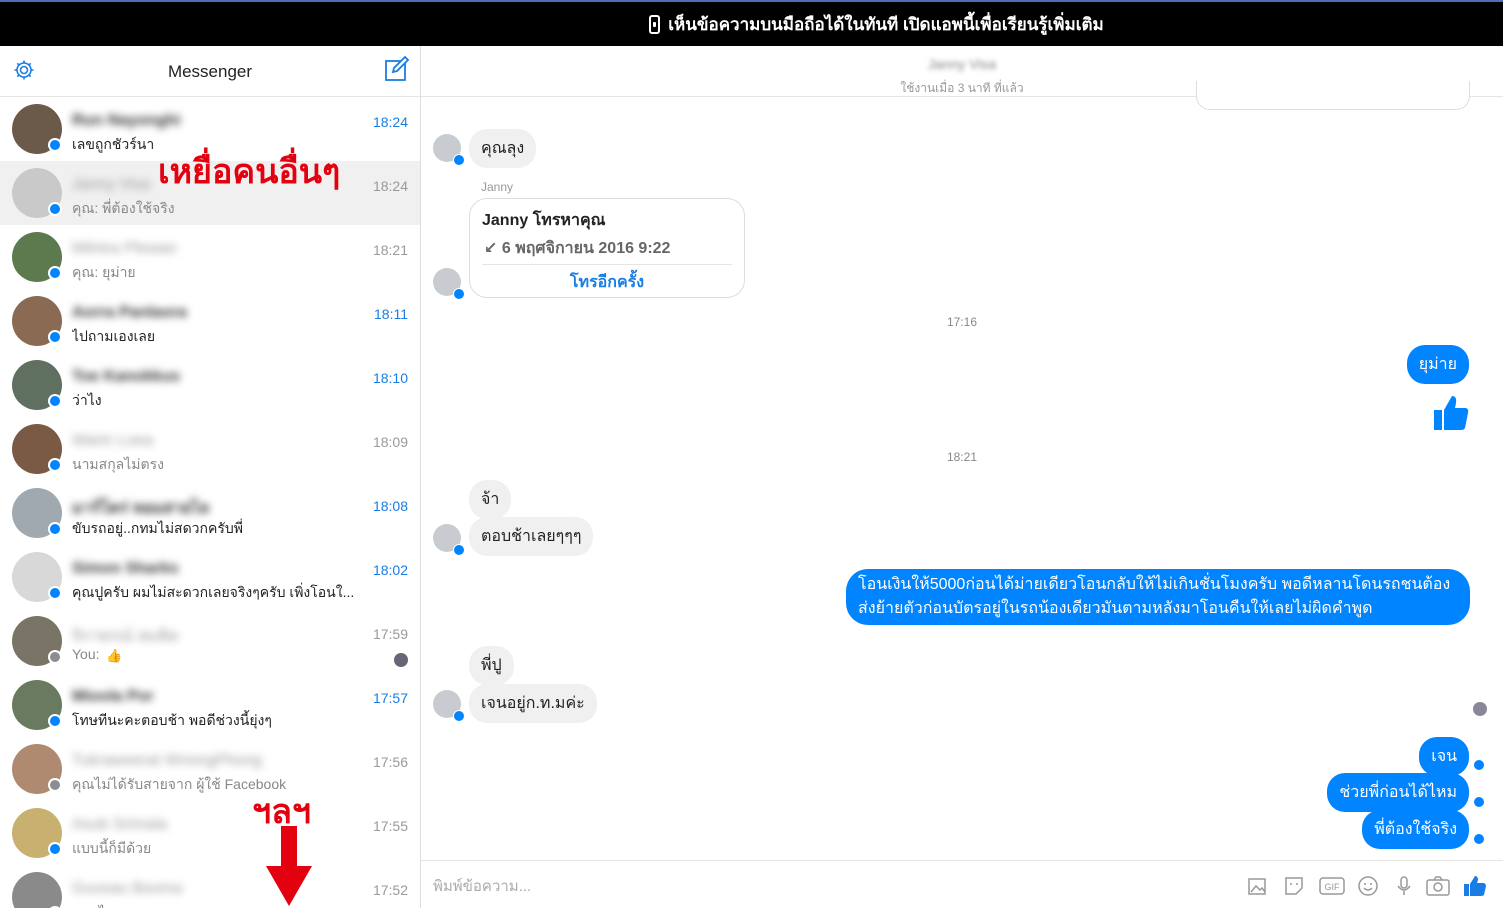  What do you see at coordinates (114, 655) in the screenshot?
I see `thumbs-up-icon: 👍` at bounding box center [114, 655].